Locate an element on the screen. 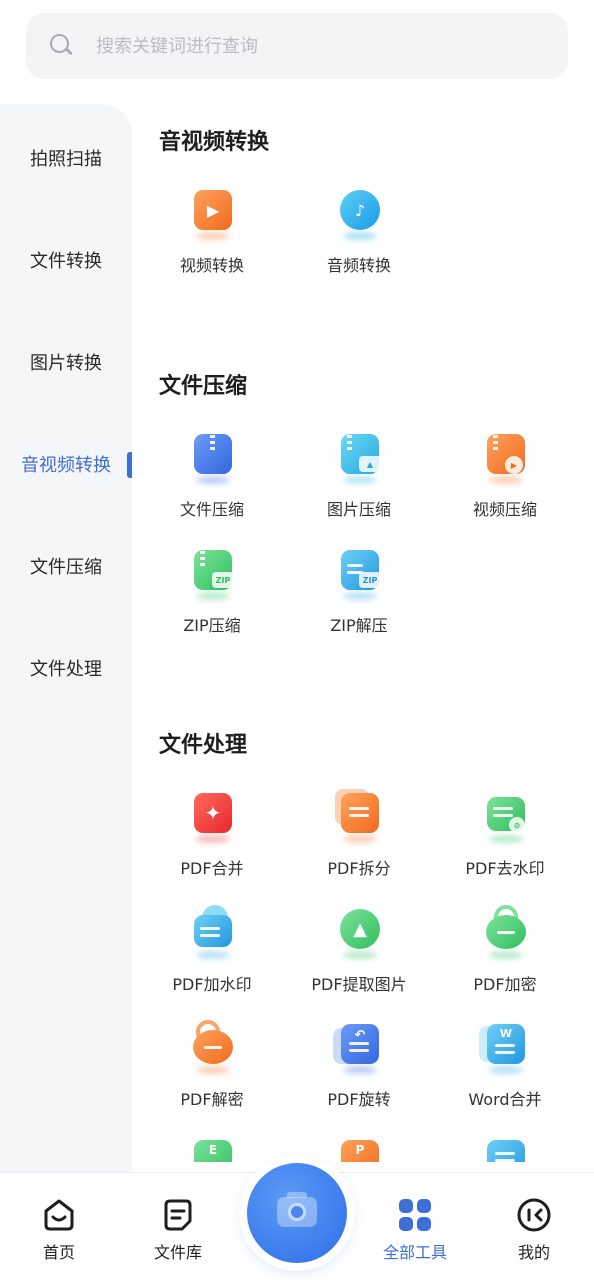 The height and width of the screenshot is (1280, 594). tool-zip-compress: ZIP ZIP压缩 is located at coordinates (212, 589).